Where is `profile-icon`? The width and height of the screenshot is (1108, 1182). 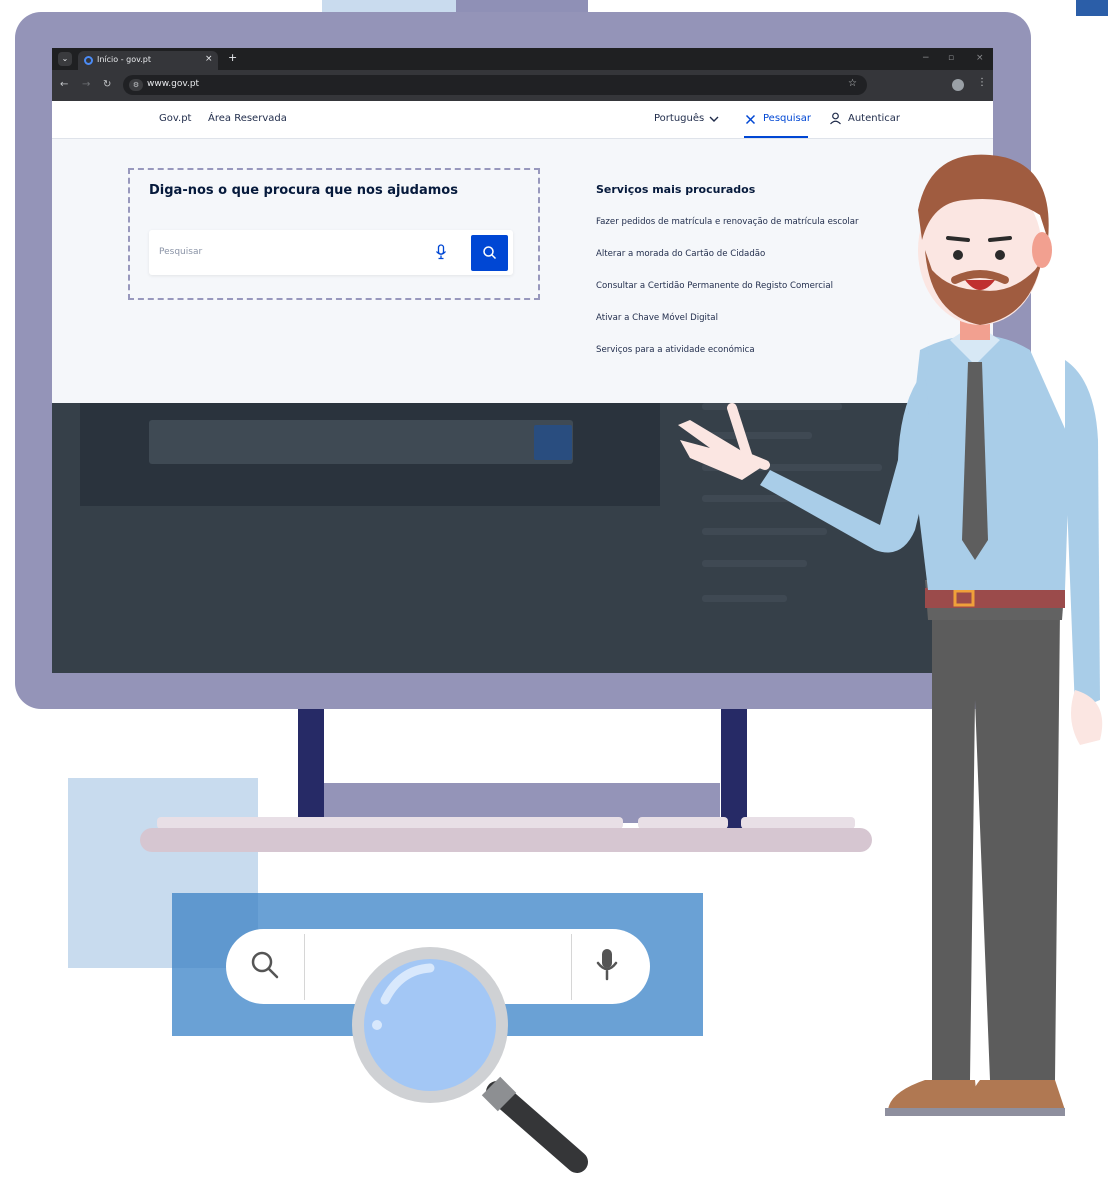
profile-icon is located at coordinates (958, 85).